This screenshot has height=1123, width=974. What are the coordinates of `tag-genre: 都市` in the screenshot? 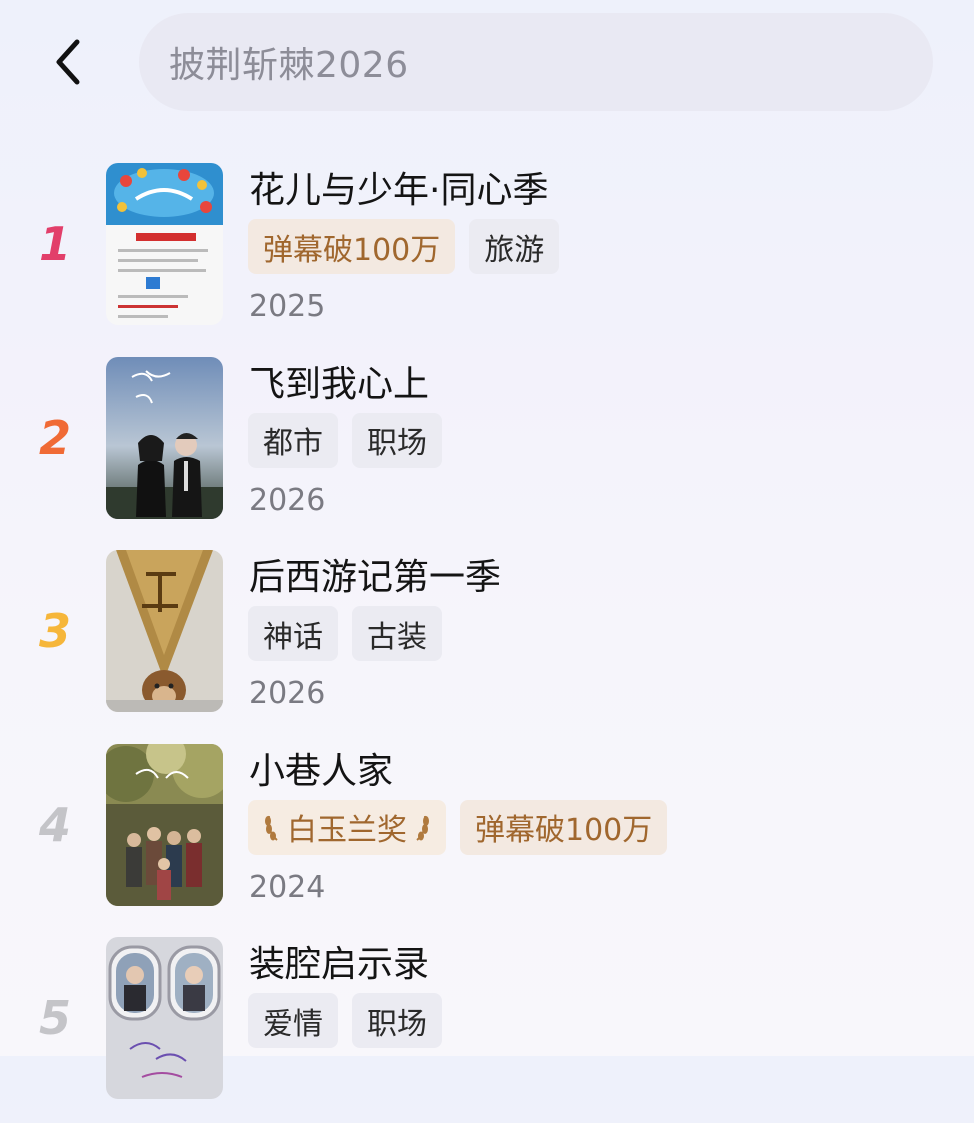 It's located at (293, 440).